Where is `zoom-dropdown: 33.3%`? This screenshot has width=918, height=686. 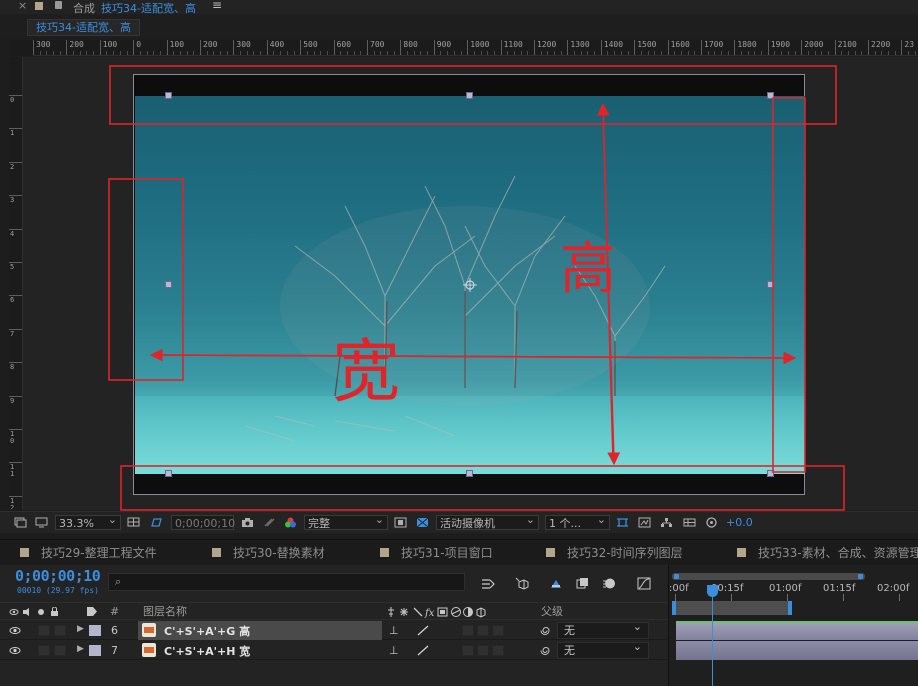
zoom-dropdown: 33.3% is located at coordinates (88, 521).